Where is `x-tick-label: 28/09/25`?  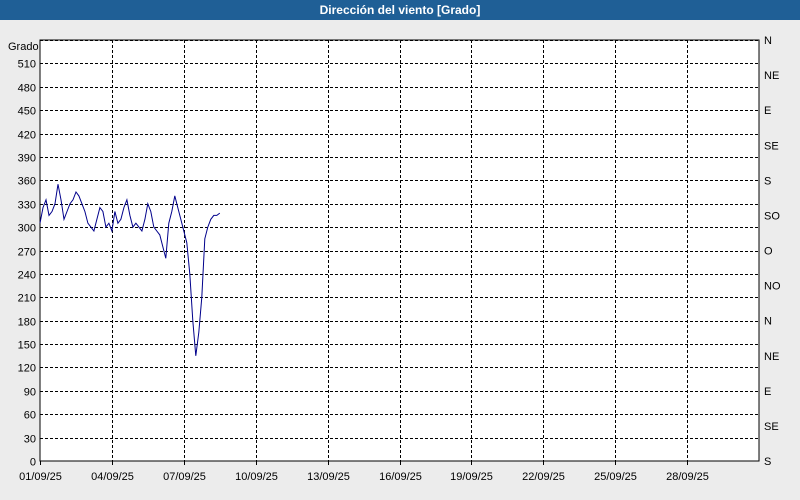
x-tick-label: 28/09/25 is located at coordinates (687, 477).